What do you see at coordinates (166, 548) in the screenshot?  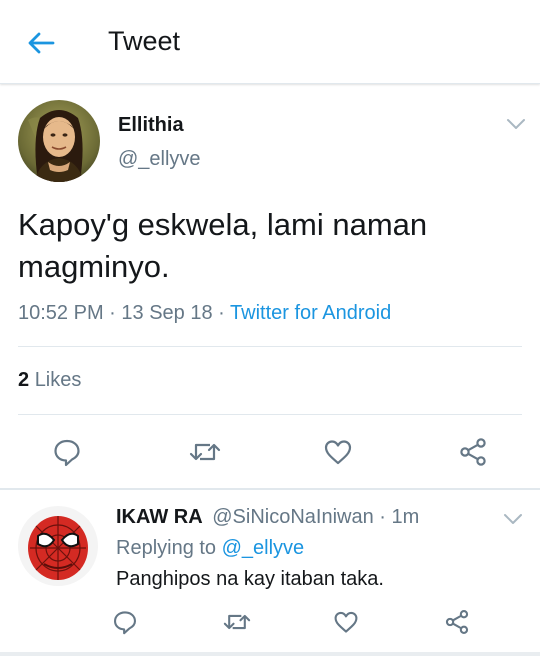 I see `replying-to-label: Replying to` at bounding box center [166, 548].